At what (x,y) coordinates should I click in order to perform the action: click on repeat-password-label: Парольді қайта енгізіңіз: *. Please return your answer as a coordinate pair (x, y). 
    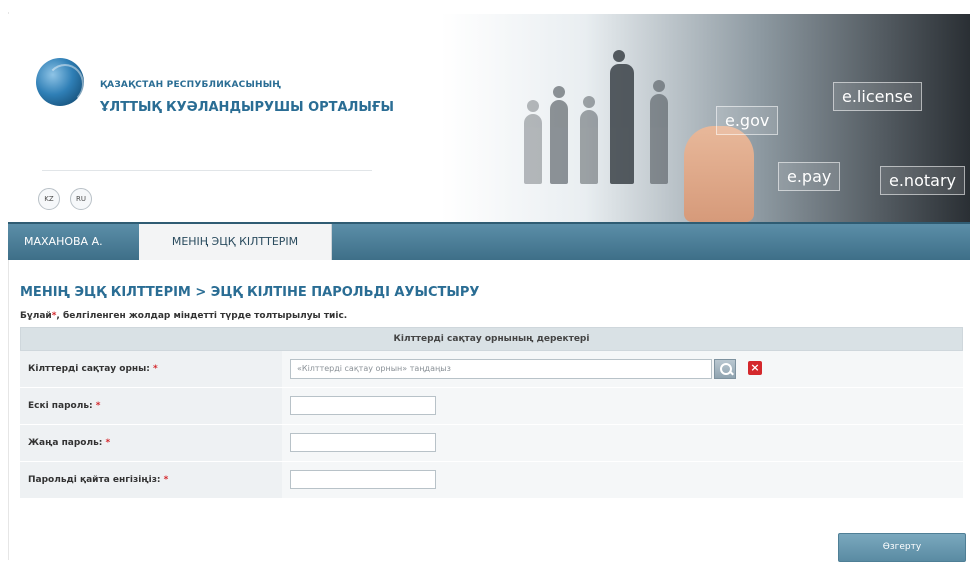
    Looking at the image, I should click on (151, 480).